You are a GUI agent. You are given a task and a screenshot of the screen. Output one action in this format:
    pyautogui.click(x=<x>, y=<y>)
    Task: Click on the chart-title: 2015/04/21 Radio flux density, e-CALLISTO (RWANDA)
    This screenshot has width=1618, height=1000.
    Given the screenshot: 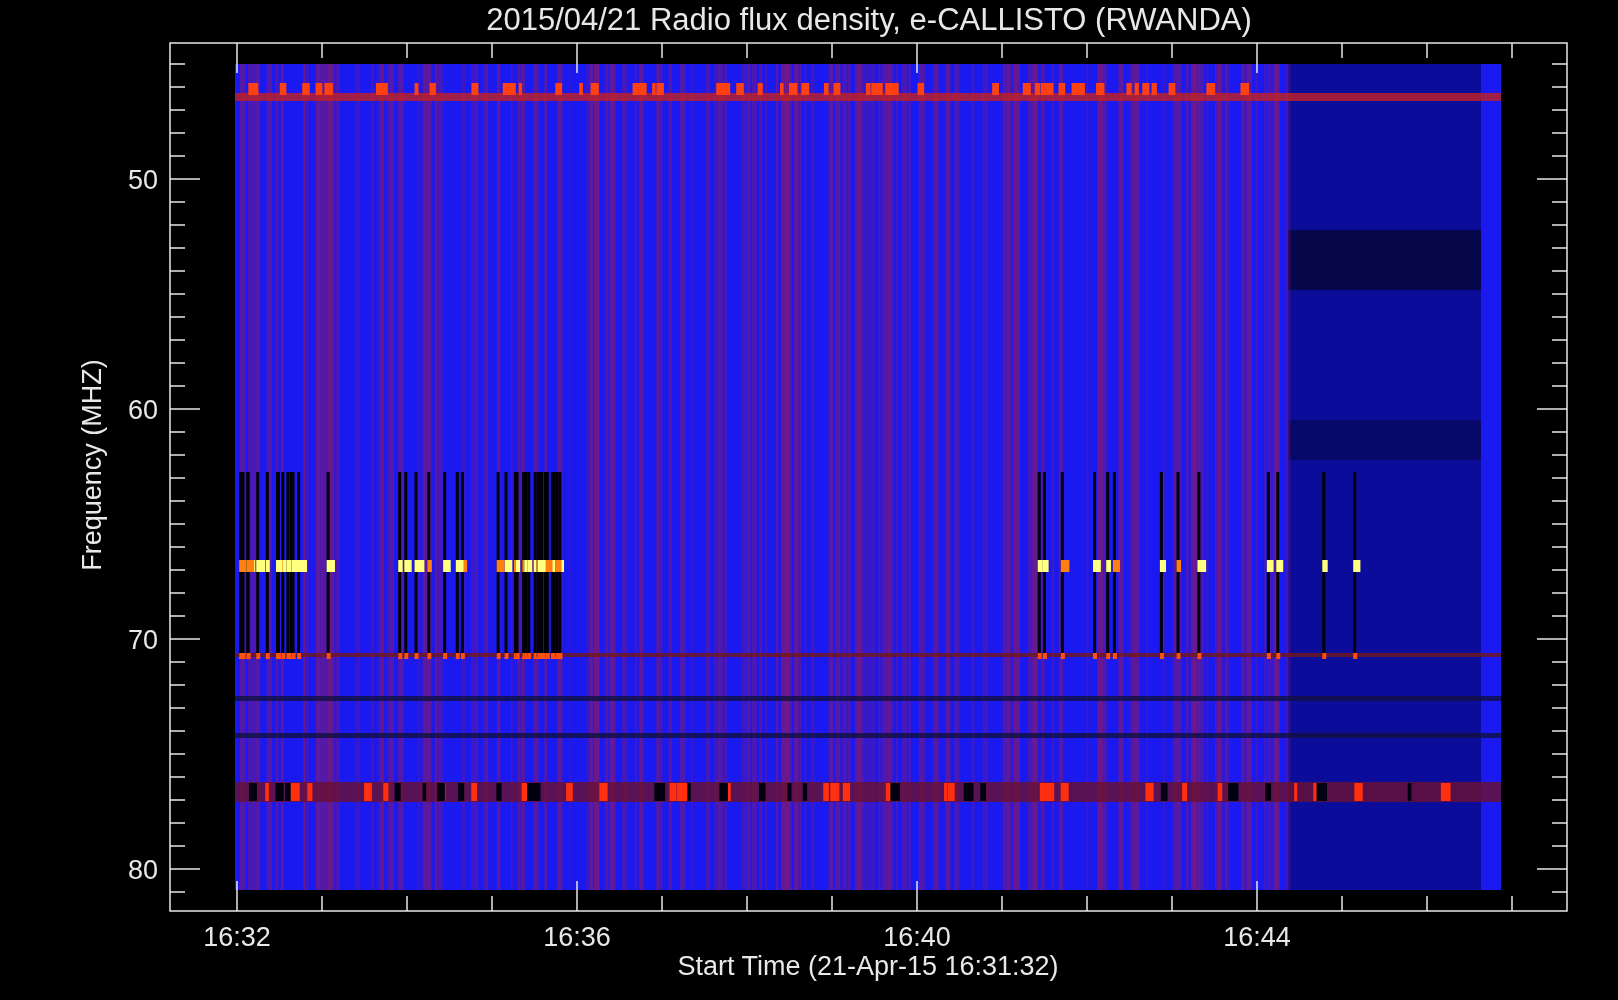 What is the action you would take?
    pyautogui.click(x=869, y=19)
    